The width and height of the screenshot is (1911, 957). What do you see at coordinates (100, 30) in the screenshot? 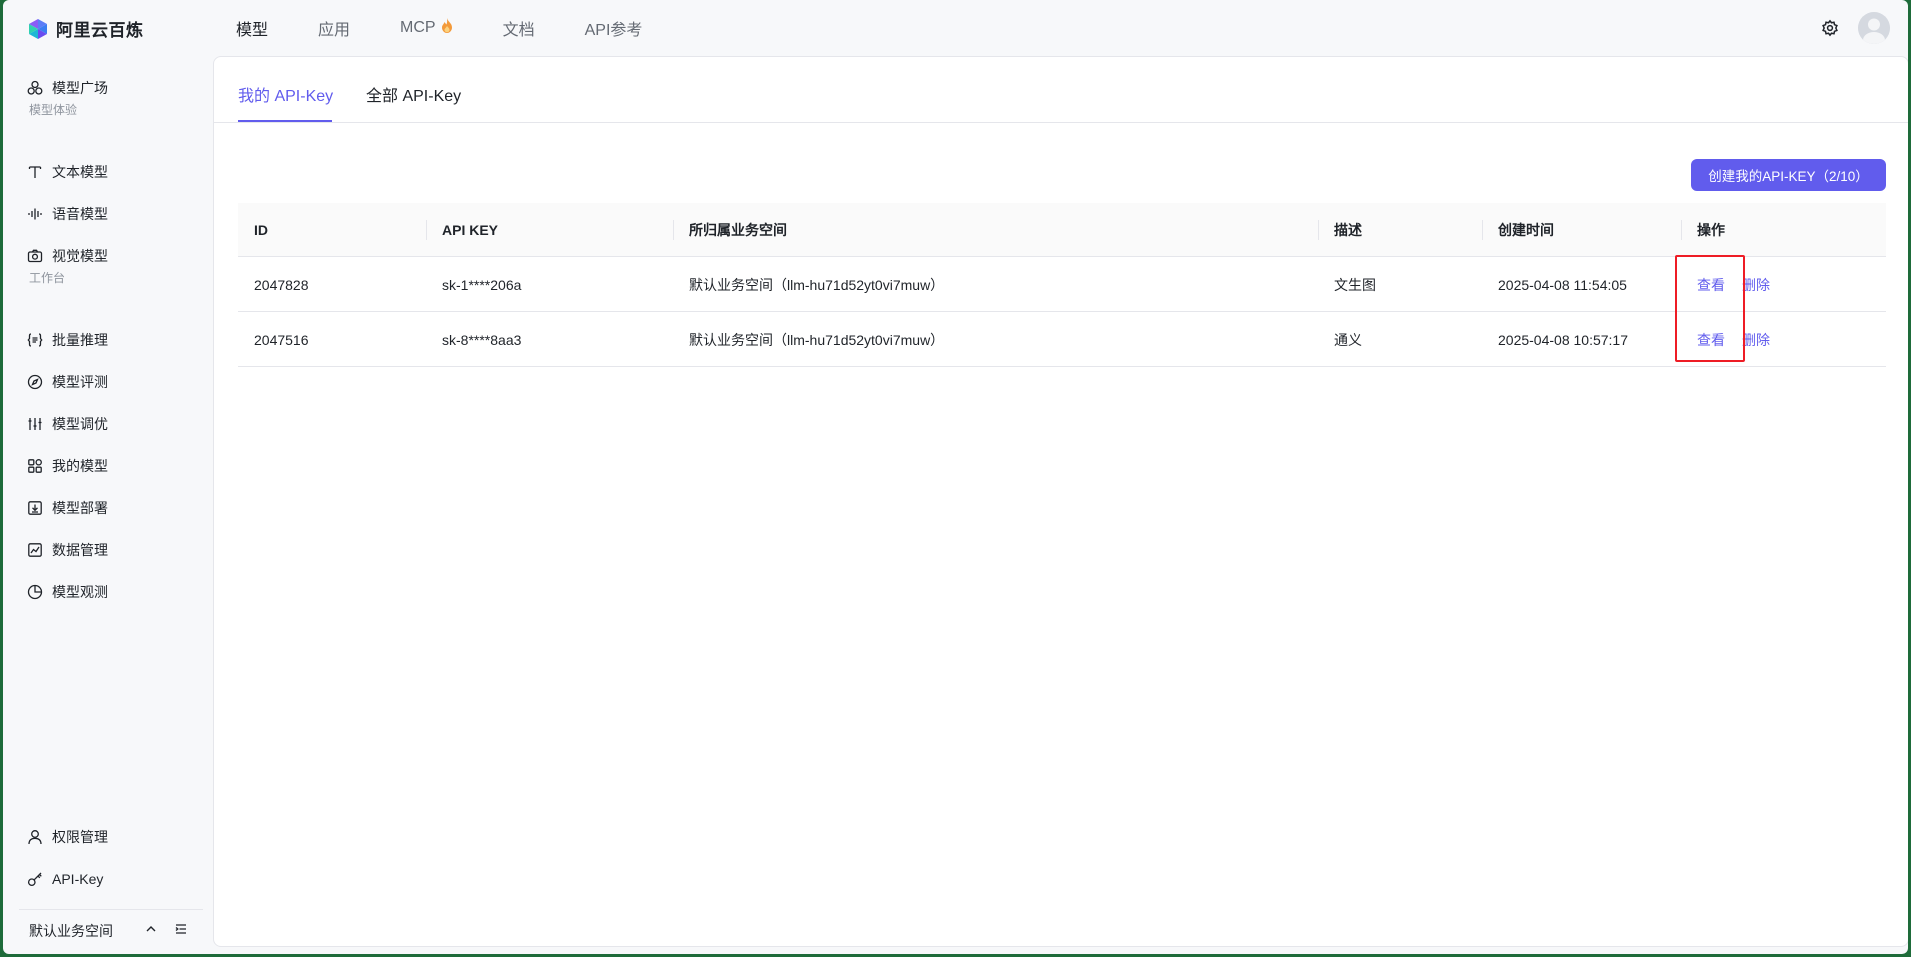
I see `logo-text: 阿里云百炼` at bounding box center [100, 30].